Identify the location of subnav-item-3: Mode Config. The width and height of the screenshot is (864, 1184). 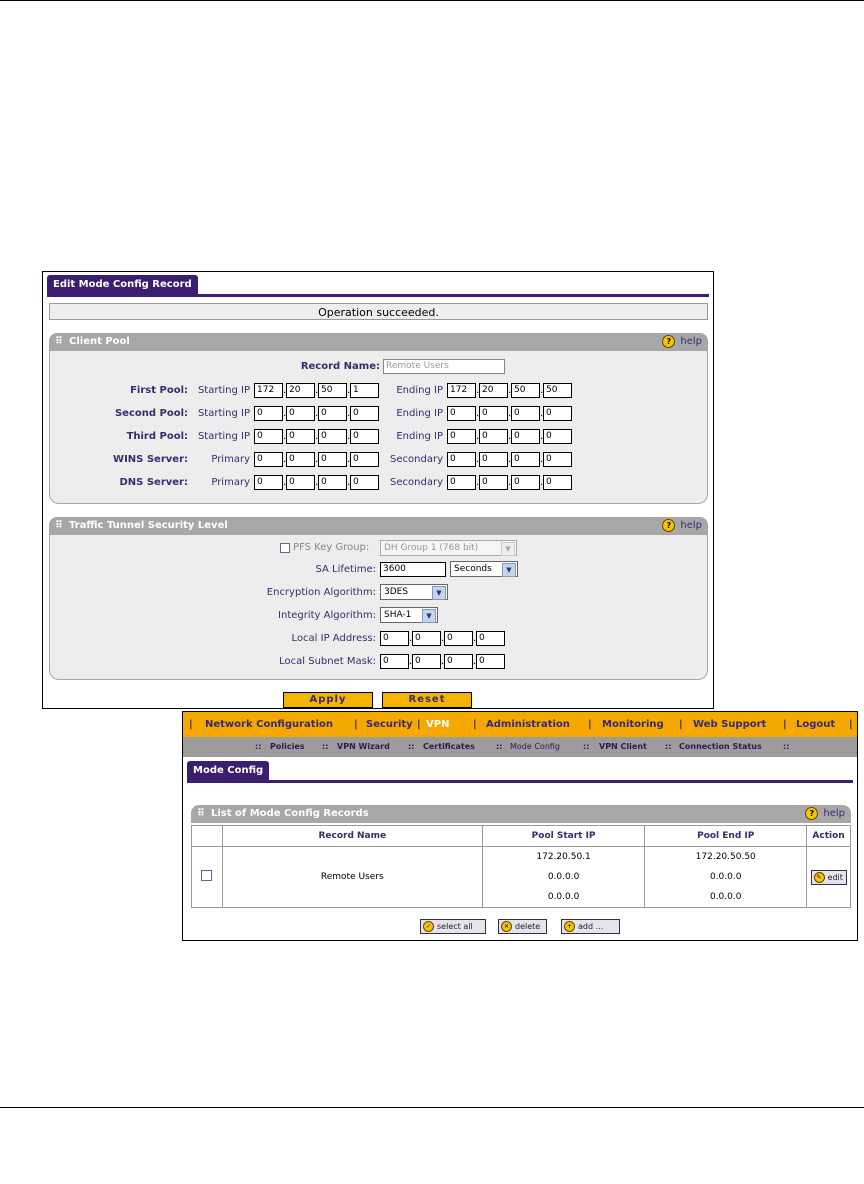
(535, 747).